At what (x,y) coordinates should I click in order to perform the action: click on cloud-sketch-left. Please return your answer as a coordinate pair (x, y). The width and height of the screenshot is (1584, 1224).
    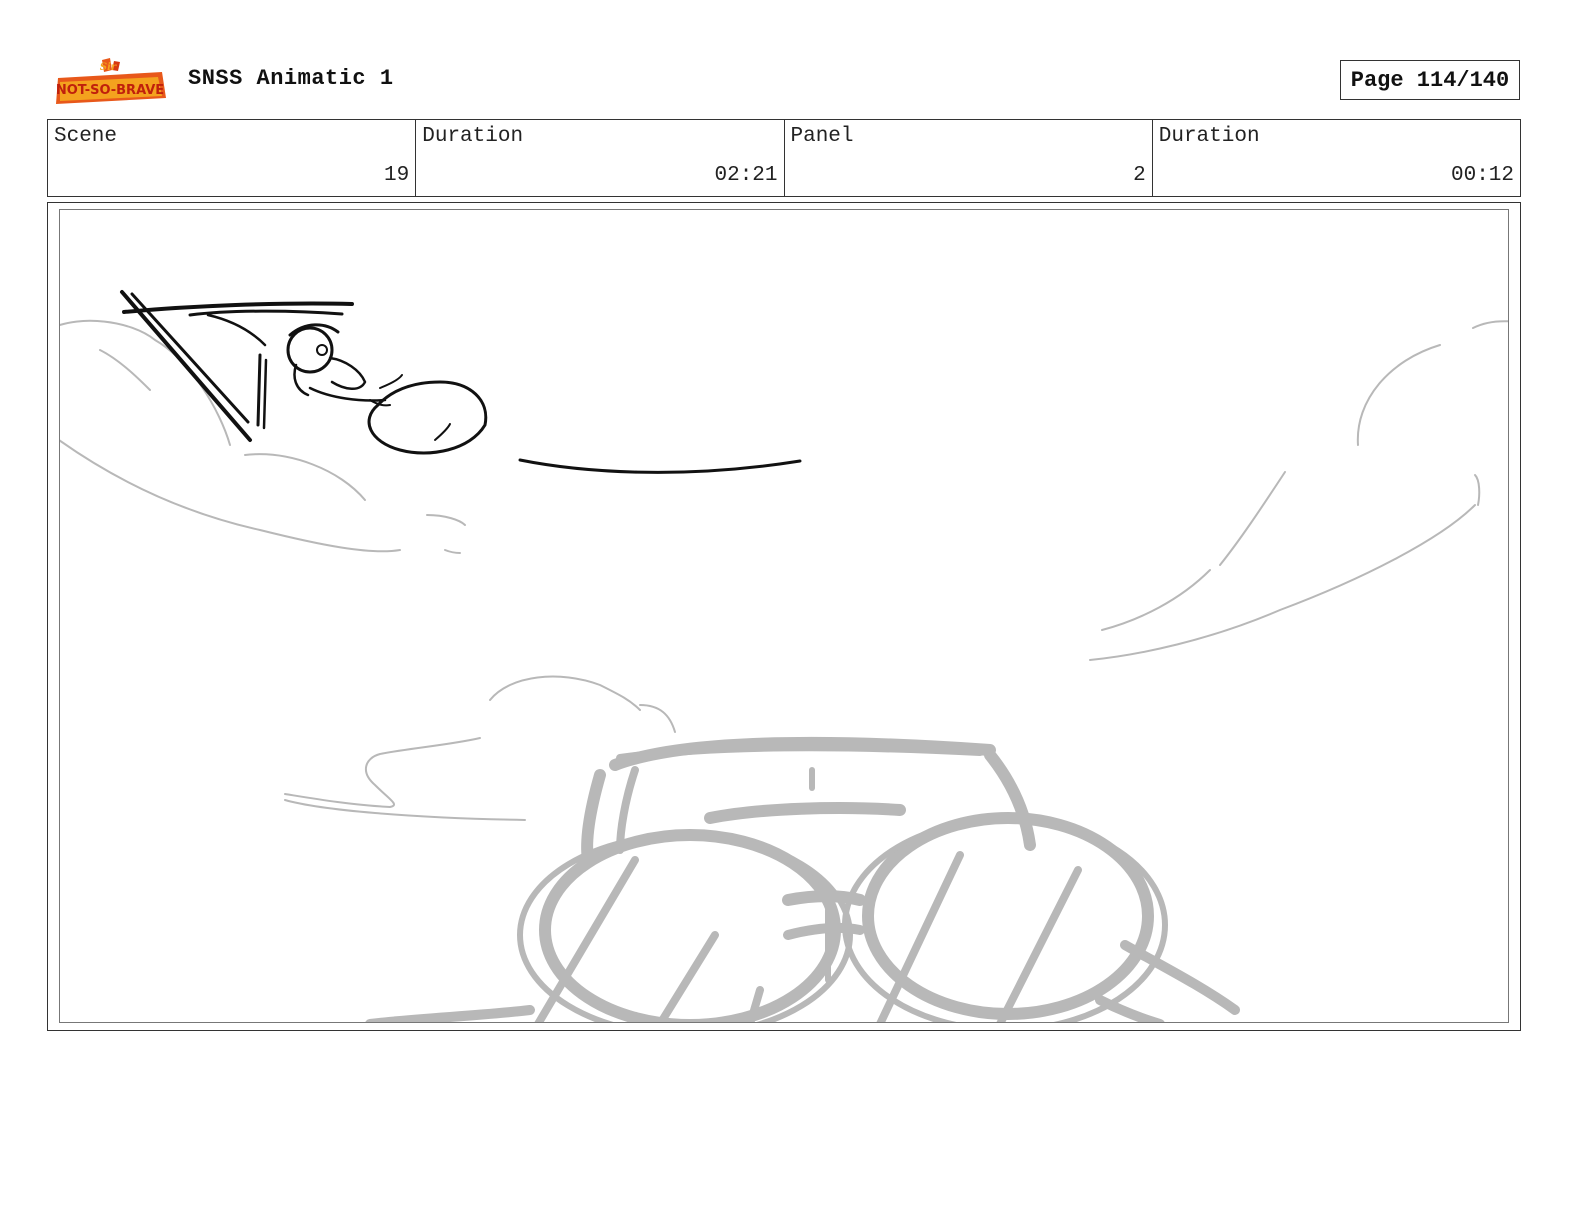
    Looking at the image, I should click on (263, 436).